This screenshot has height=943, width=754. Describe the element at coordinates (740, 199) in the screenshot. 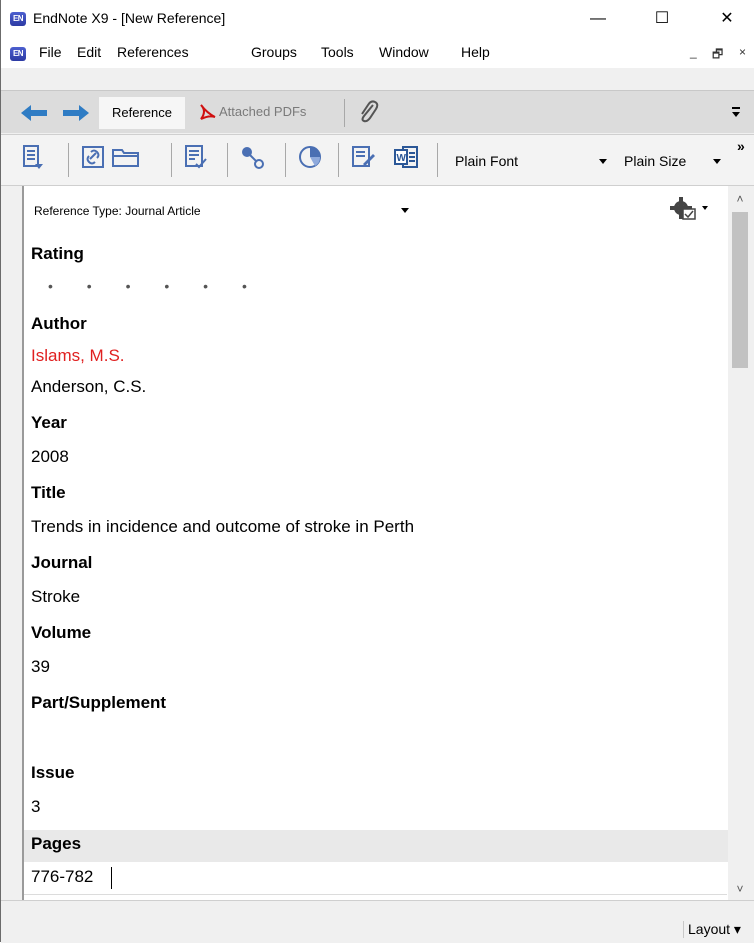

I see `scroll-up-arrow-icon: ˄` at that location.